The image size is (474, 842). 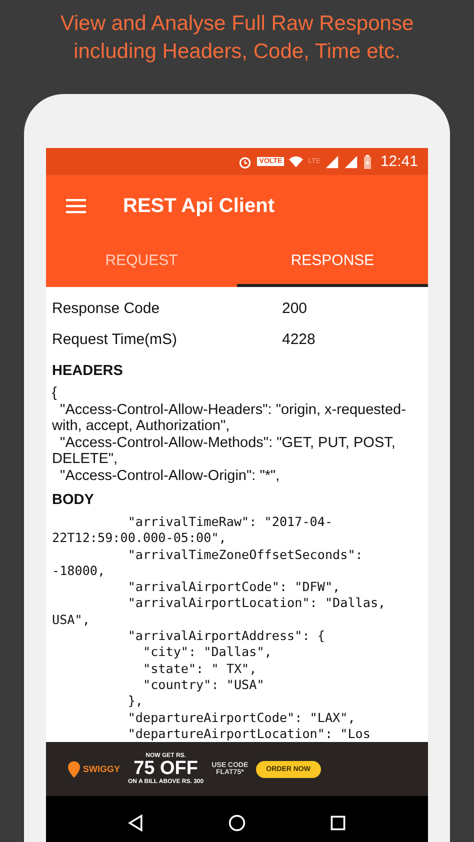 What do you see at coordinates (169, 476) in the screenshot?
I see `header-text-line: "Access-Control-Allow-Origin": "*",` at bounding box center [169, 476].